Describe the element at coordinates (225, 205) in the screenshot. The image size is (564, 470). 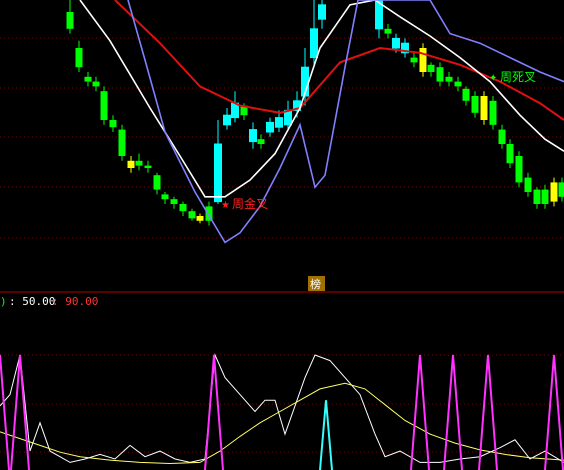
I see `golden-cross-marker: ★` at that location.